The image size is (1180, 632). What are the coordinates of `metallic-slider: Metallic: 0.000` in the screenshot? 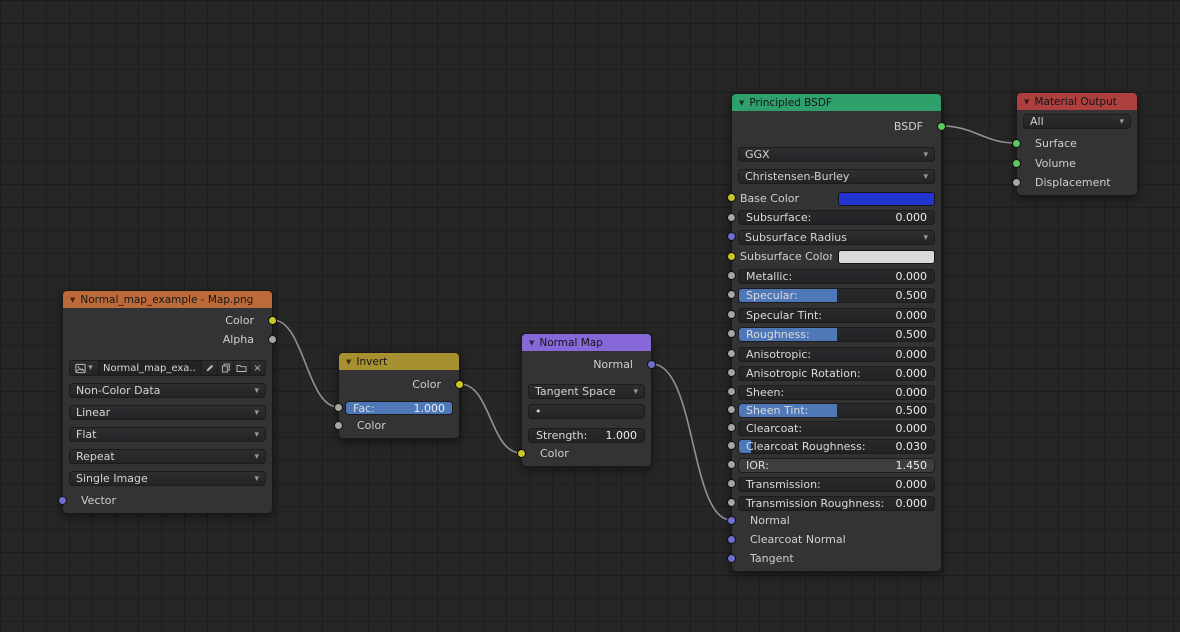 It's located at (836, 276).